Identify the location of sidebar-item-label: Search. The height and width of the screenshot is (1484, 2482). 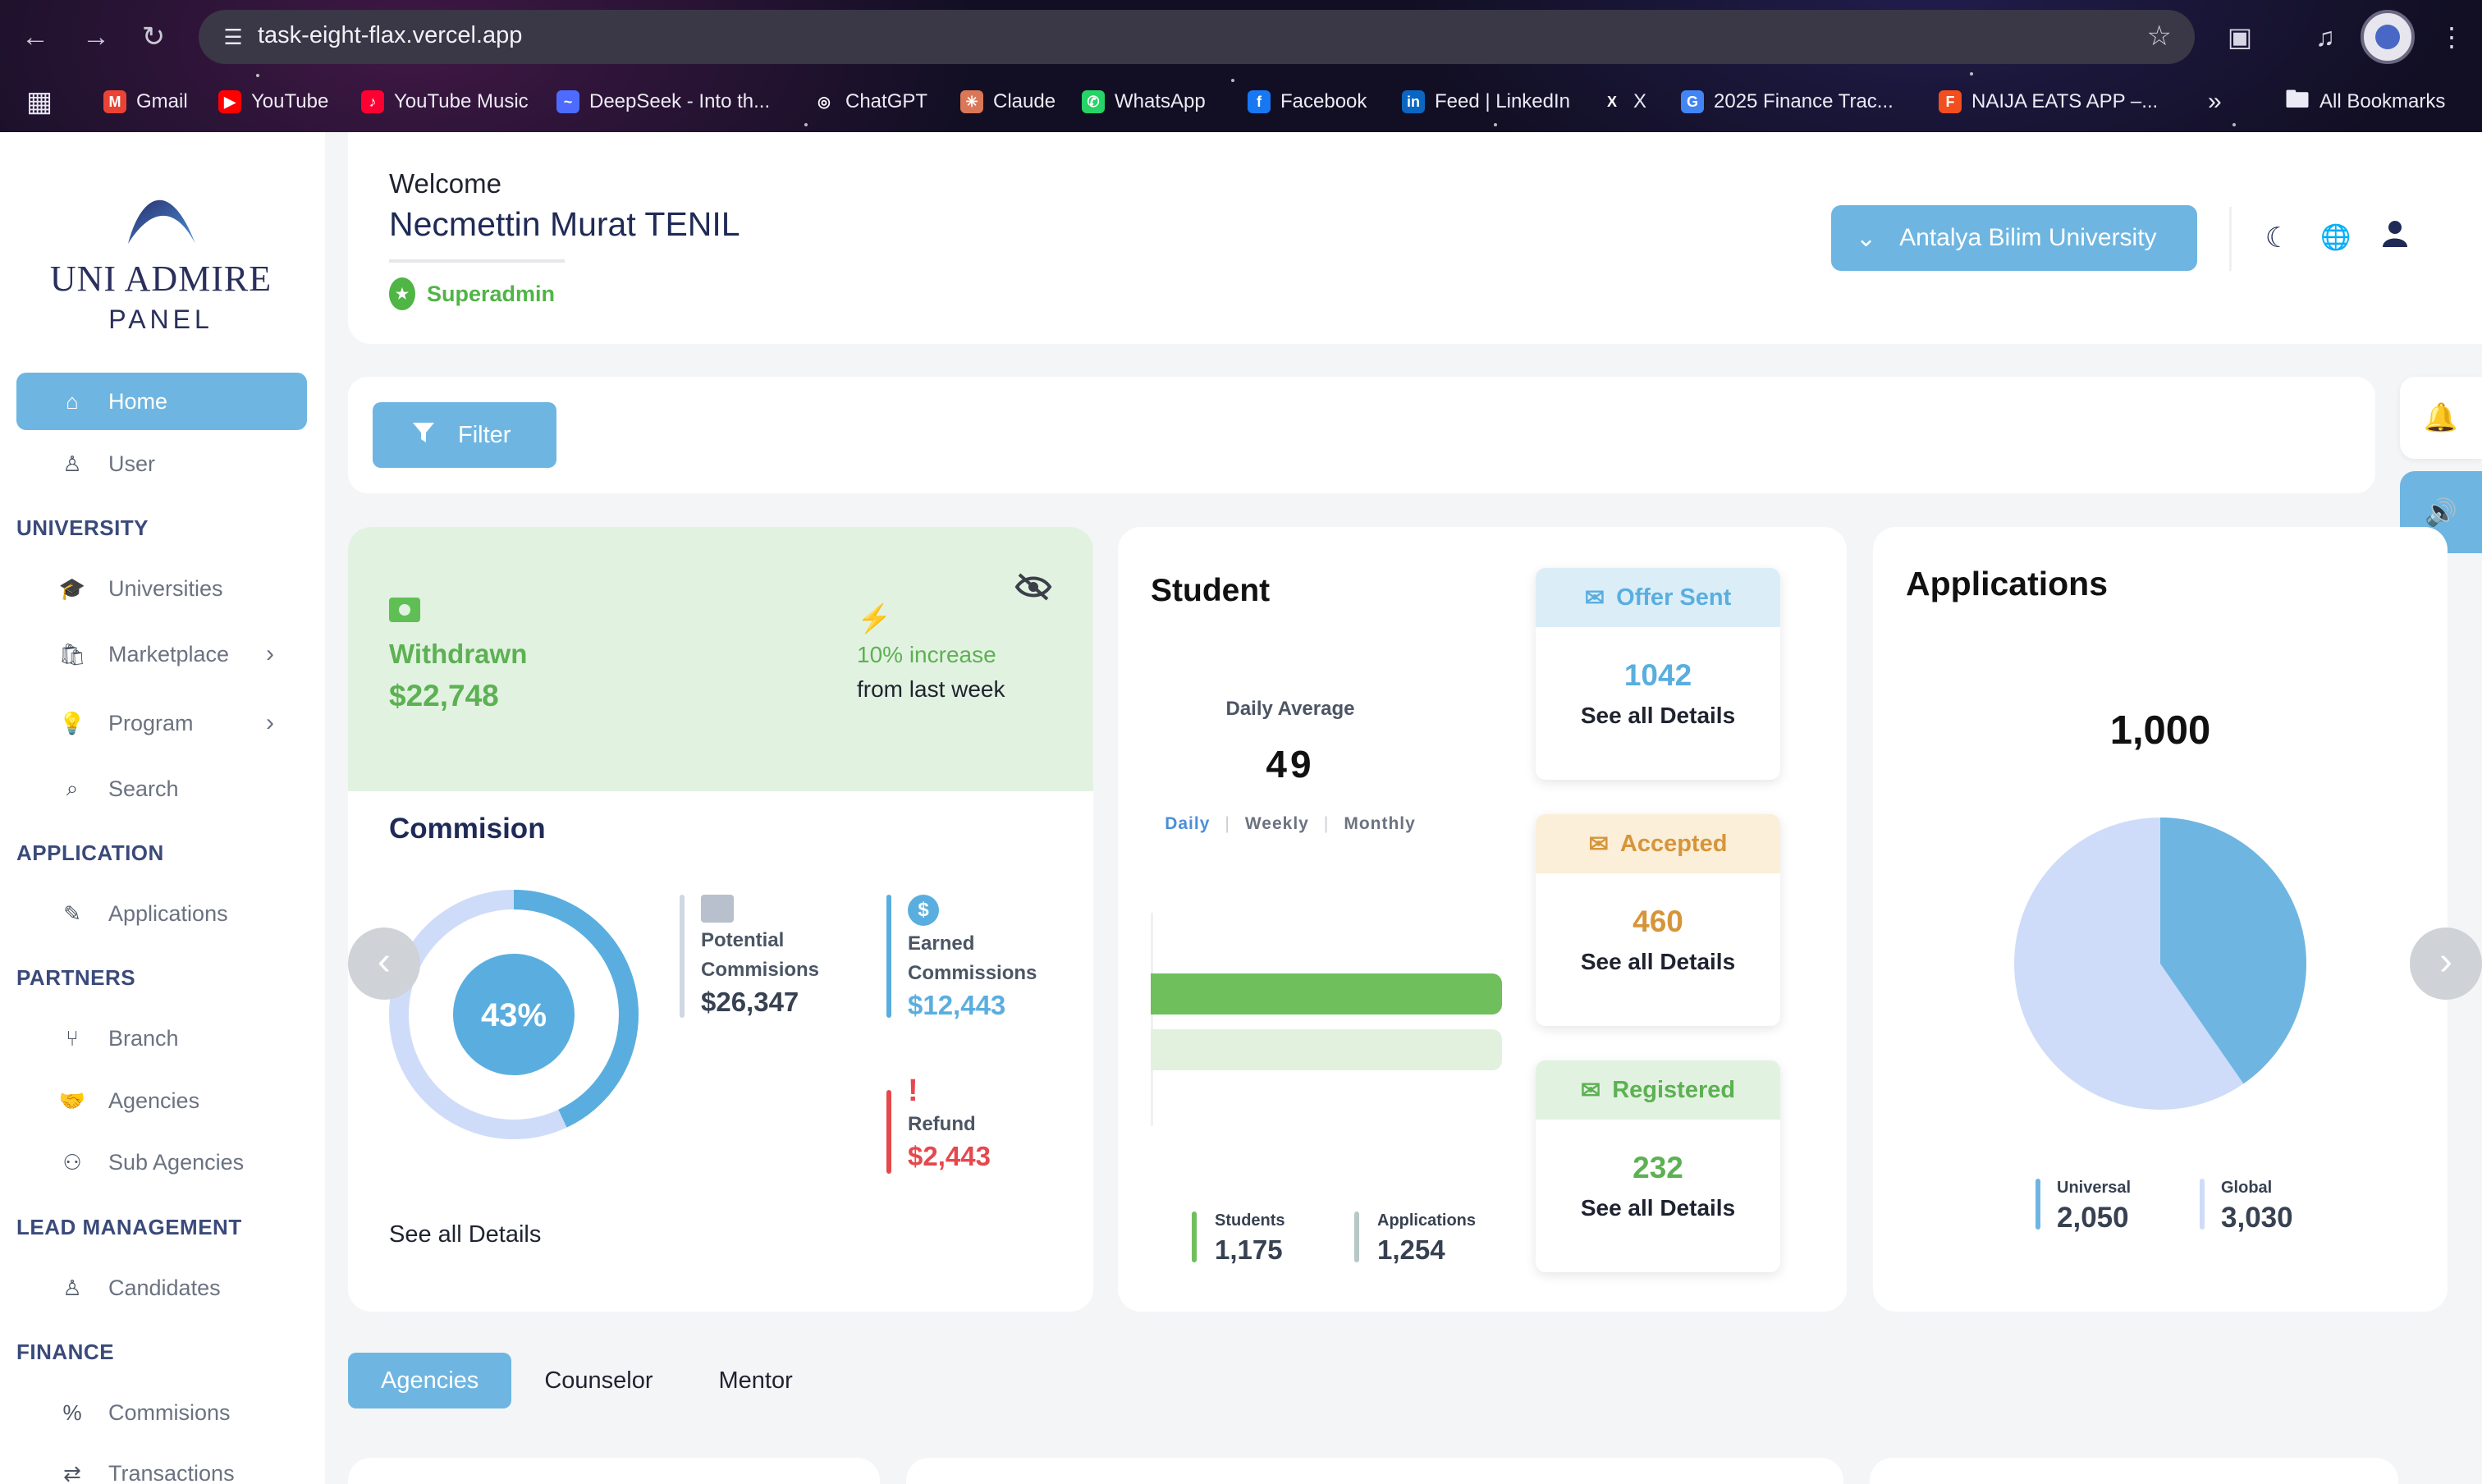
(144, 788).